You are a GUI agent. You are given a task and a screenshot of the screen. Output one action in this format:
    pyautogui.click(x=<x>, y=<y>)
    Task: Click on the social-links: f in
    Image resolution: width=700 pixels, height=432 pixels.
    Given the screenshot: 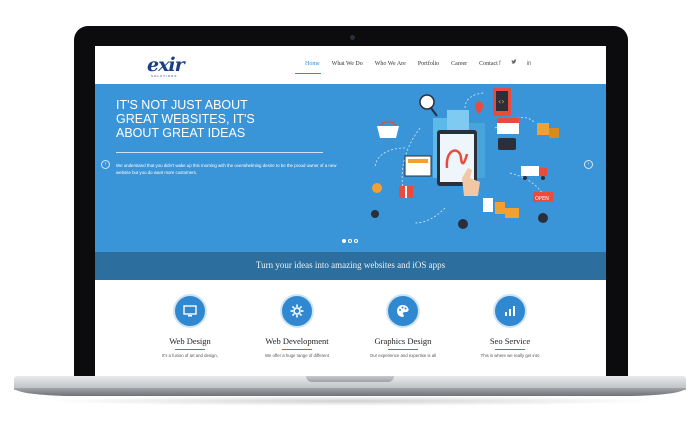 What is the action you would take?
    pyautogui.click(x=515, y=64)
    